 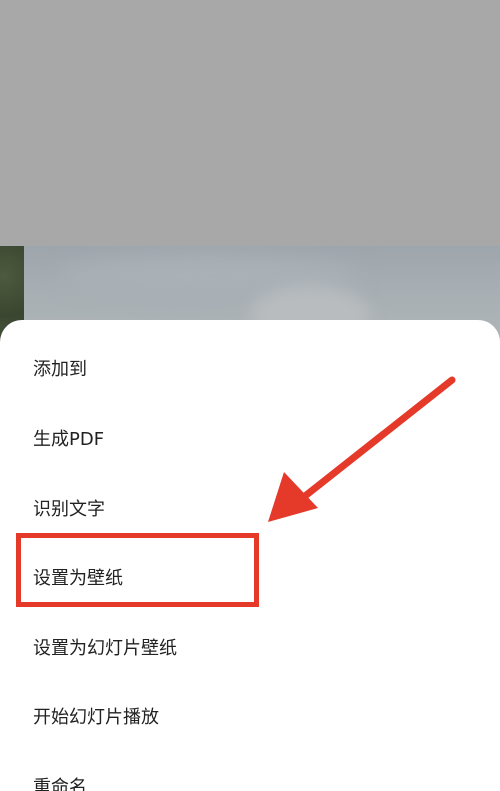 I want to click on menu-item-generate-pdf: 生成PDF, so click(x=68, y=440).